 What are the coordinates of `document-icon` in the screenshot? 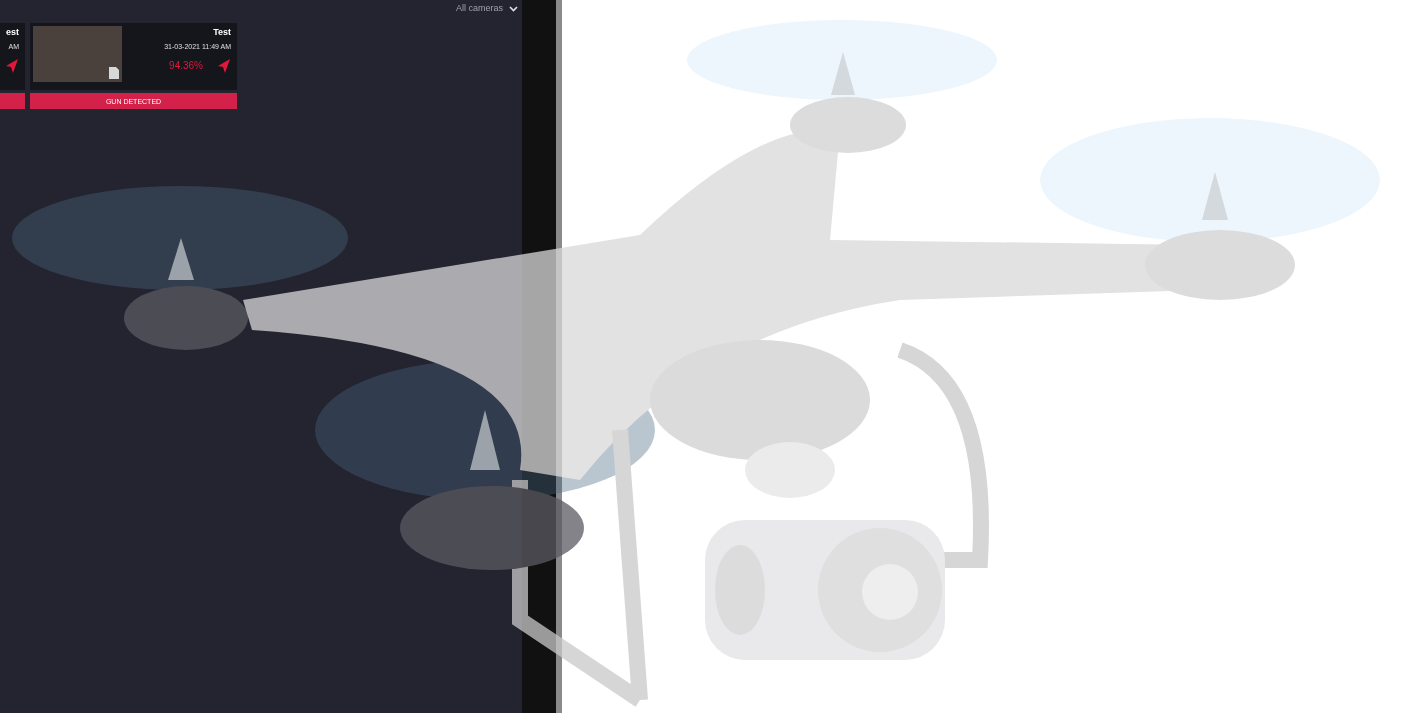 It's located at (114, 73).